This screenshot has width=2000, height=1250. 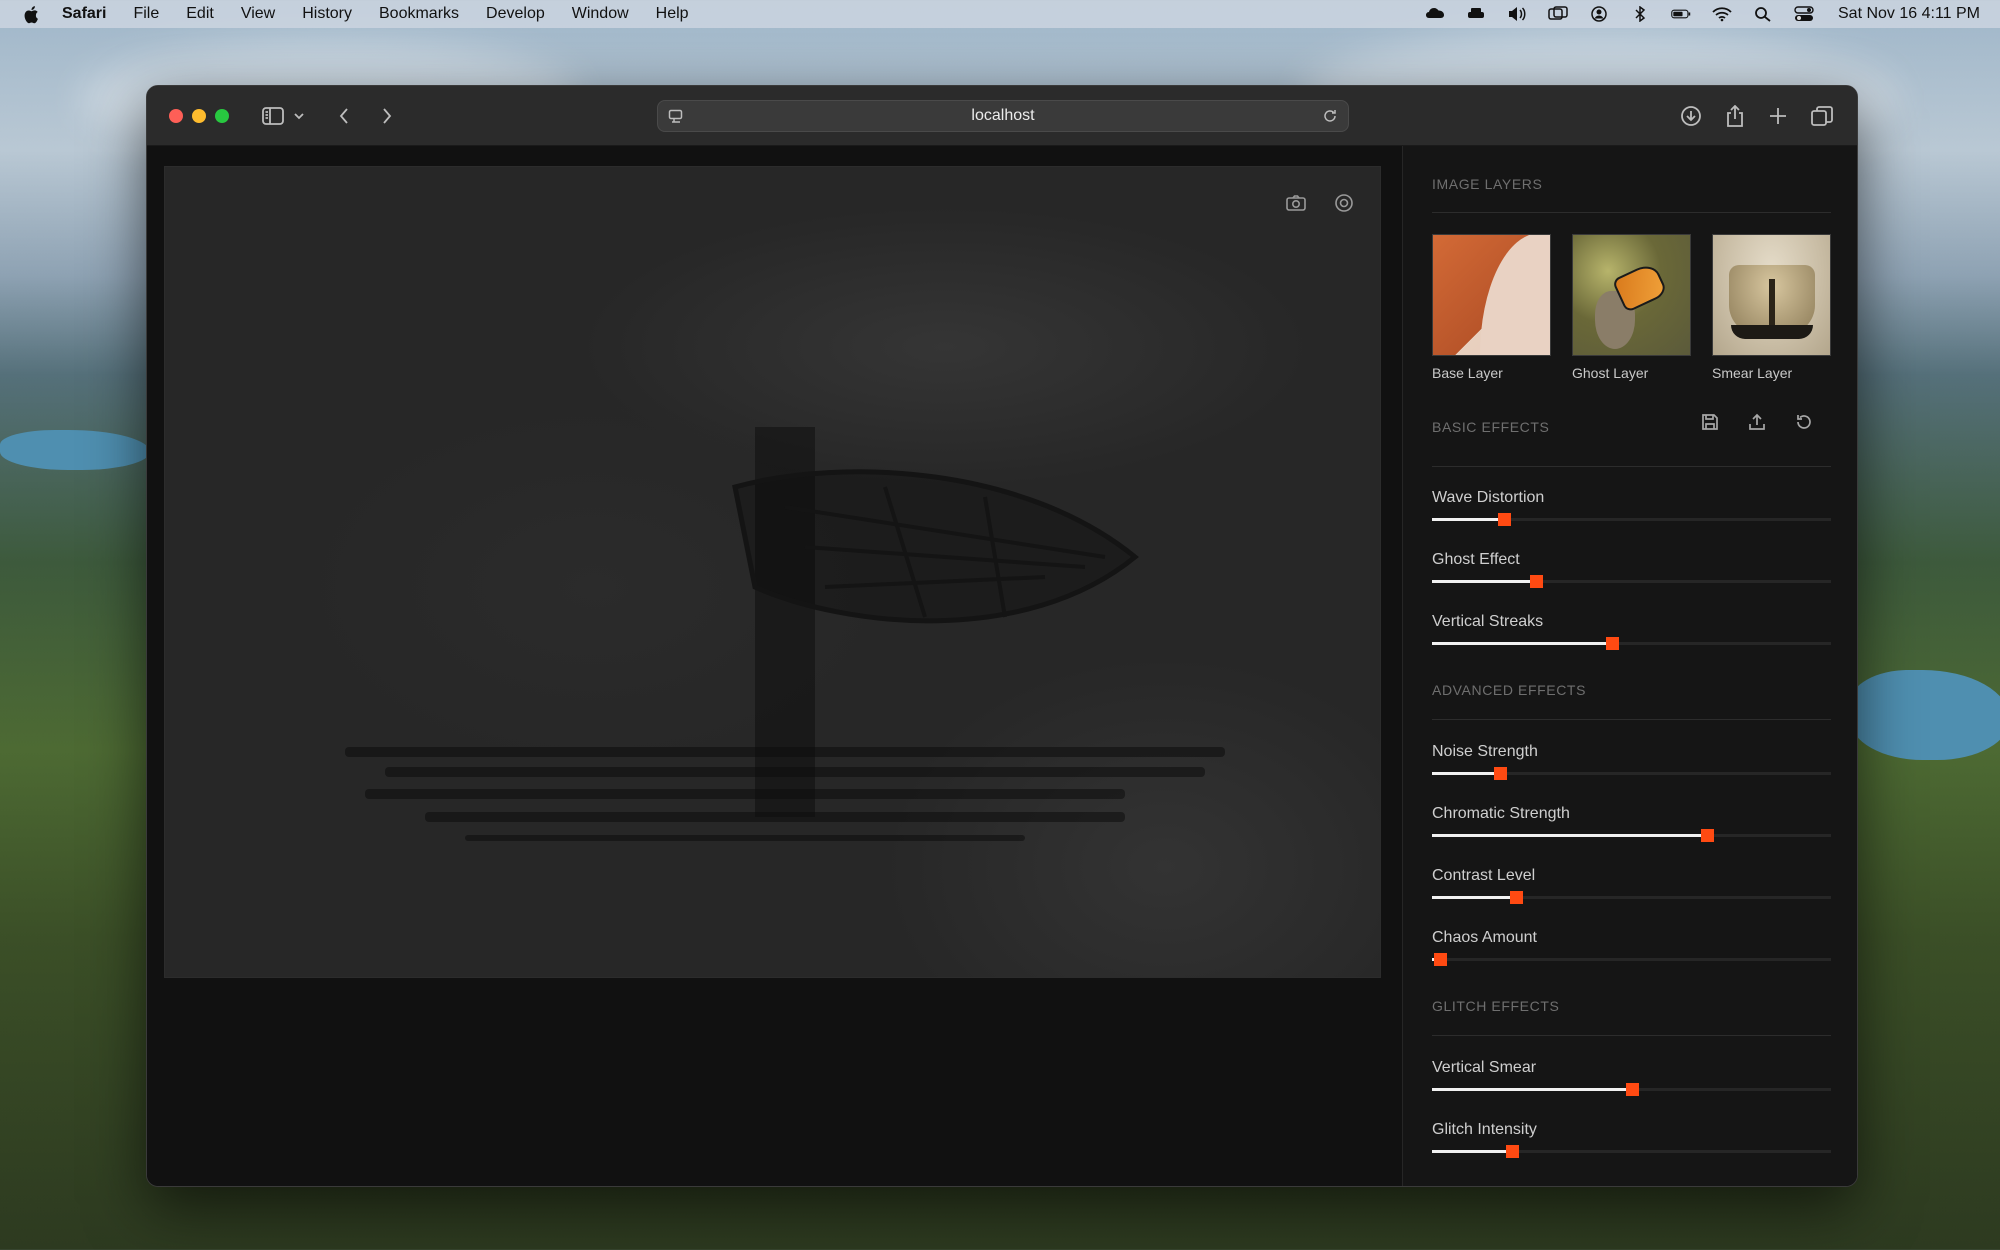 I want to click on slider-vertical-streaks: Vertical Streaks, so click(x=1631, y=631).